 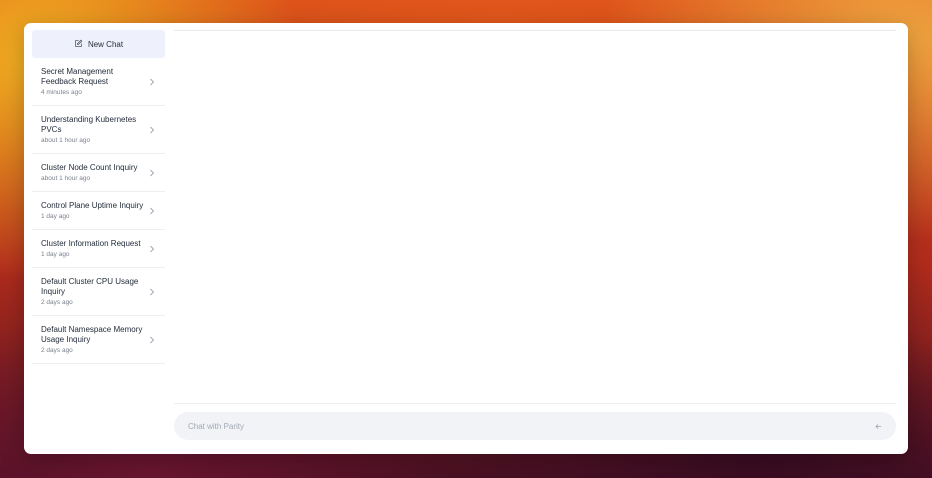 I want to click on new-chat-label: New Chat, so click(x=105, y=44).